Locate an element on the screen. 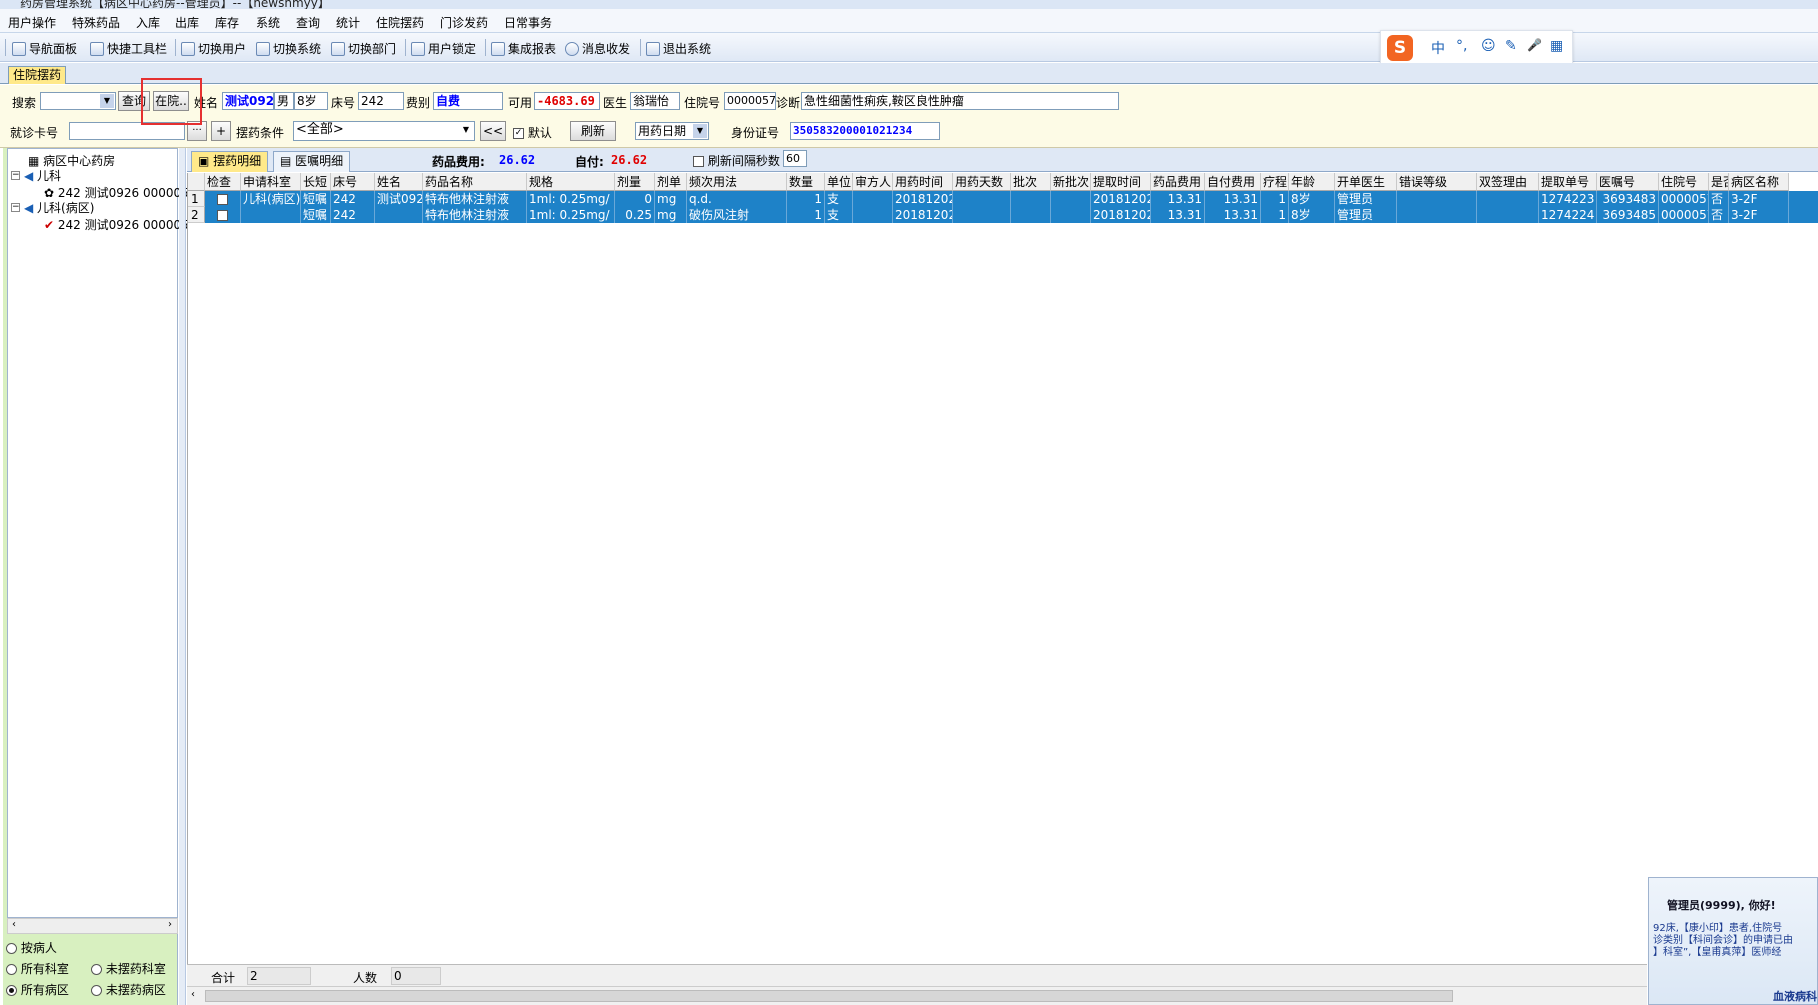 The height and width of the screenshot is (1005, 1818). back-button: << is located at coordinates (493, 131).